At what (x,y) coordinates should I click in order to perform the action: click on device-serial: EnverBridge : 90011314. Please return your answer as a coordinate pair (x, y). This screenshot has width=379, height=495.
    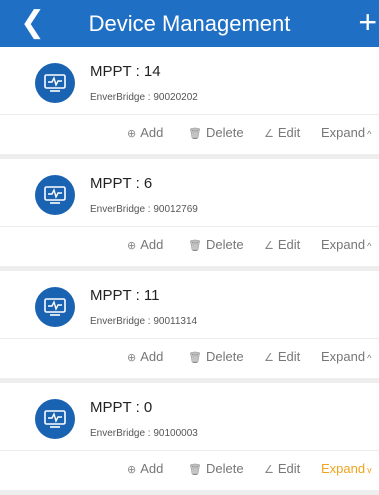
    Looking at the image, I should click on (144, 321).